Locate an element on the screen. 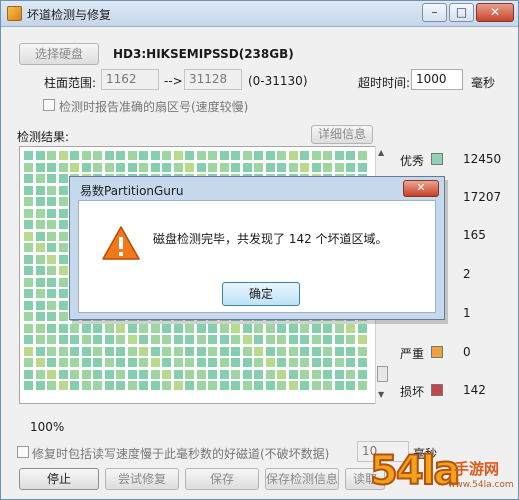 The width and height of the screenshot is (519, 500). watermark-url: www.54la.com is located at coordinates (481, 485).